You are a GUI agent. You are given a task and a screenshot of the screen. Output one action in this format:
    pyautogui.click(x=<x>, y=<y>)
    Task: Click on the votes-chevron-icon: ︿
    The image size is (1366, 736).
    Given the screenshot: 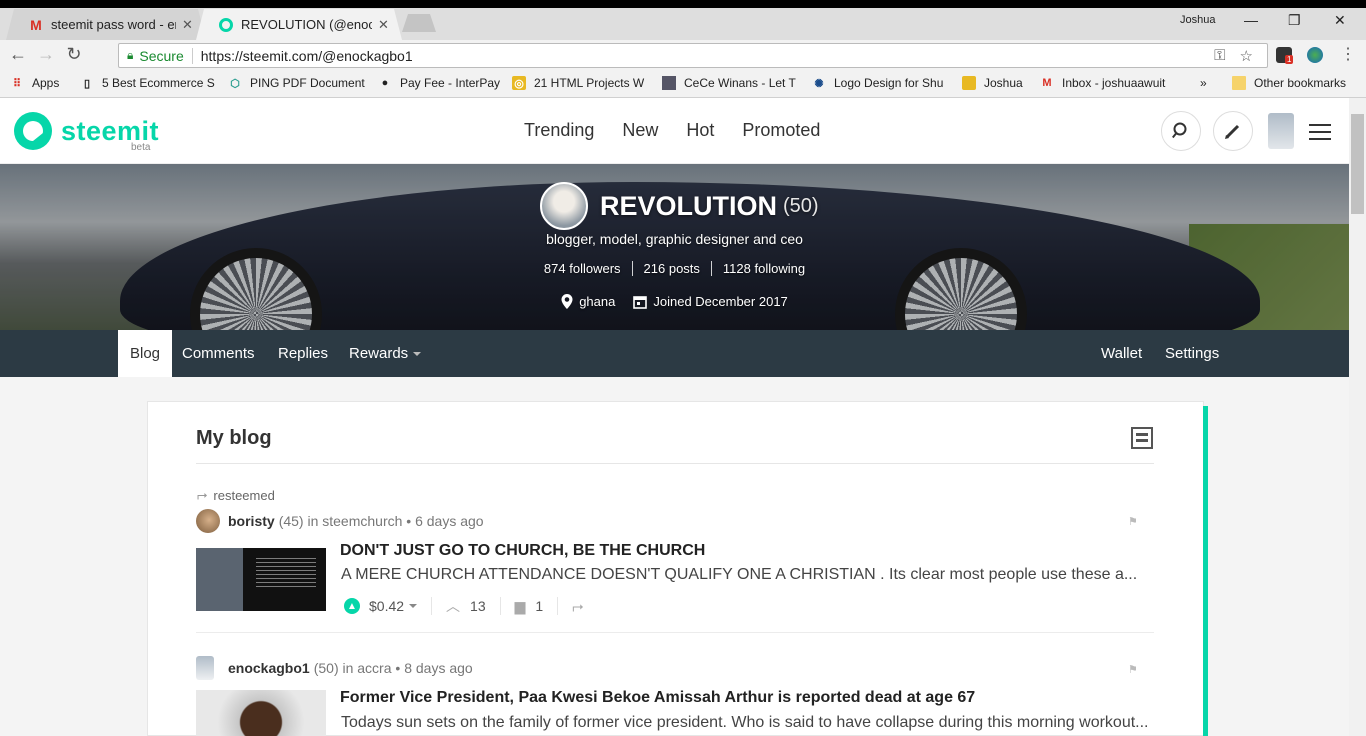 What is the action you would take?
    pyautogui.click(x=453, y=606)
    